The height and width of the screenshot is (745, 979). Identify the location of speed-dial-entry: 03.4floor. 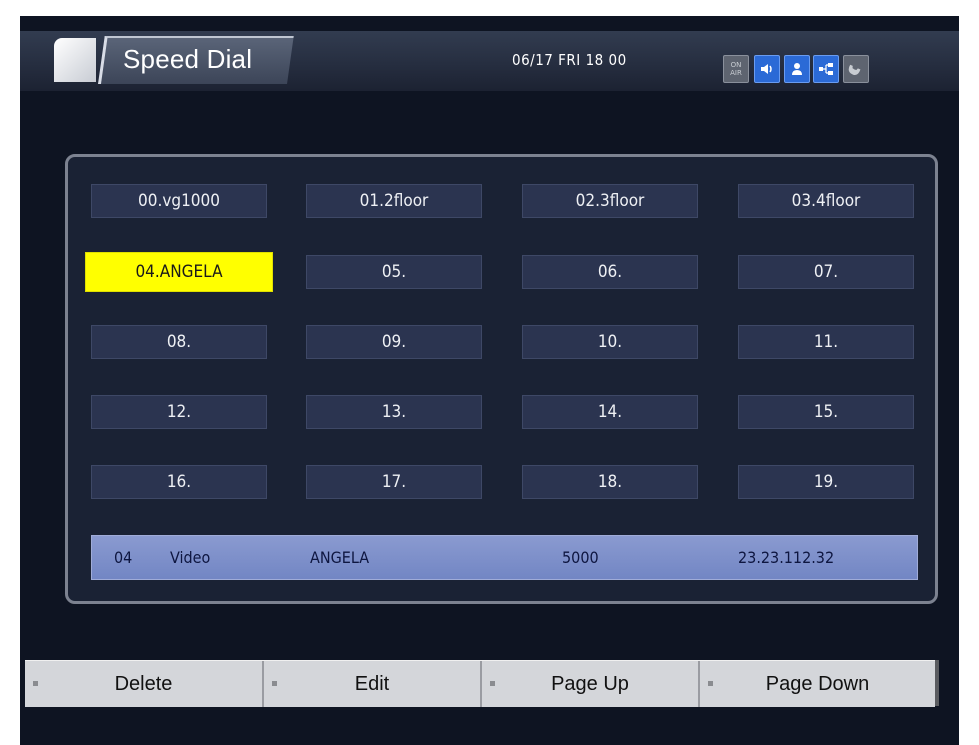
(826, 201).